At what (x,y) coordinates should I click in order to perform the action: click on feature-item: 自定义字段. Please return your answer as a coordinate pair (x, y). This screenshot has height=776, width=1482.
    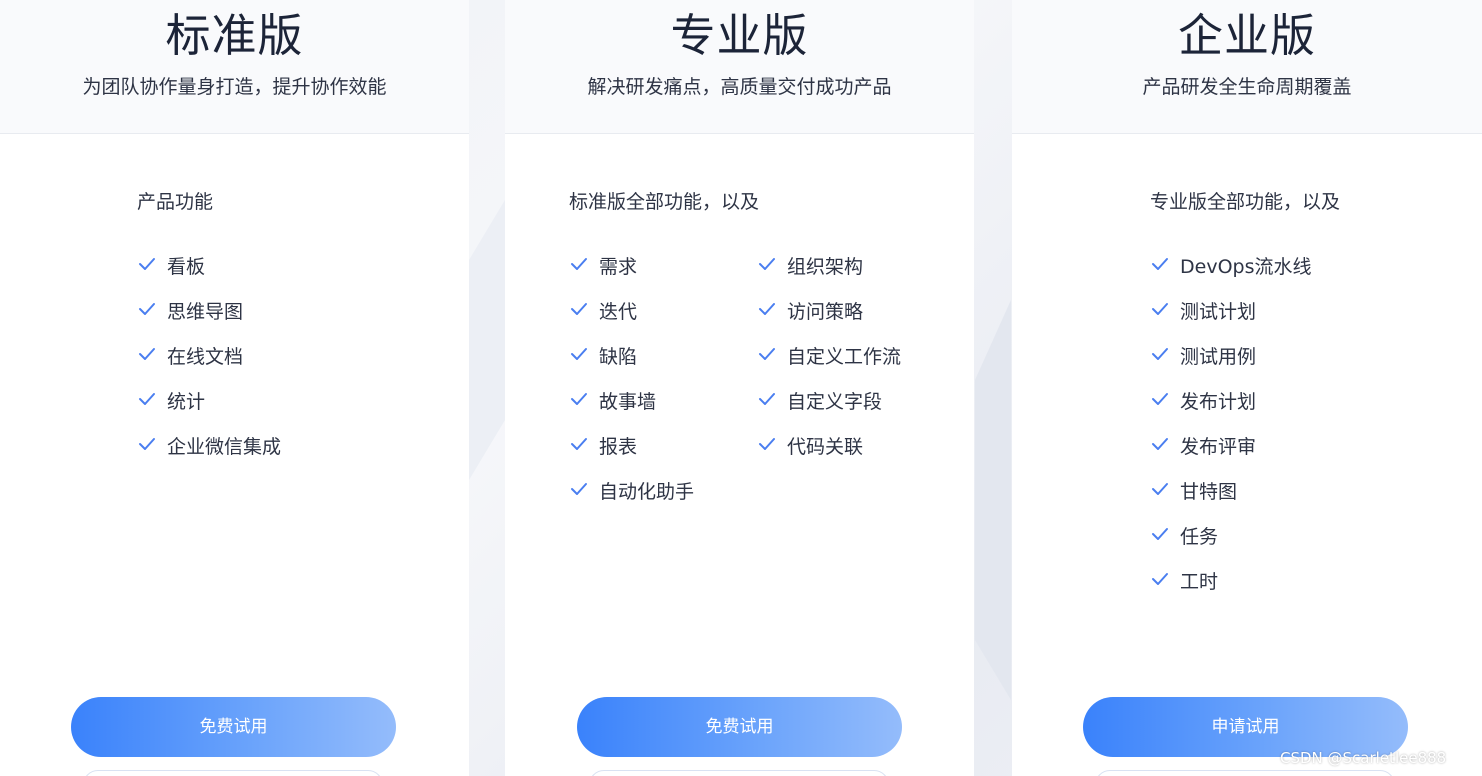
    Looking at the image, I should click on (819, 402).